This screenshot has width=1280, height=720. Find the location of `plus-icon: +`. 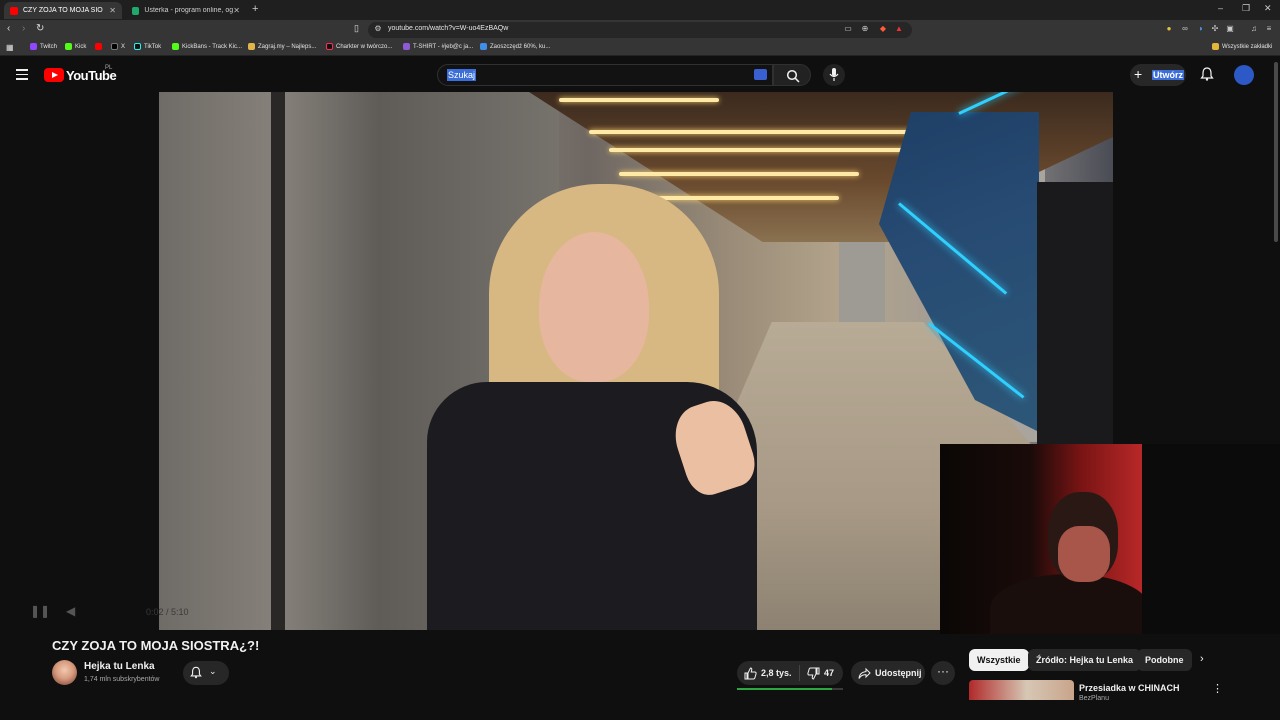

plus-icon: + is located at coordinates (1138, 74).